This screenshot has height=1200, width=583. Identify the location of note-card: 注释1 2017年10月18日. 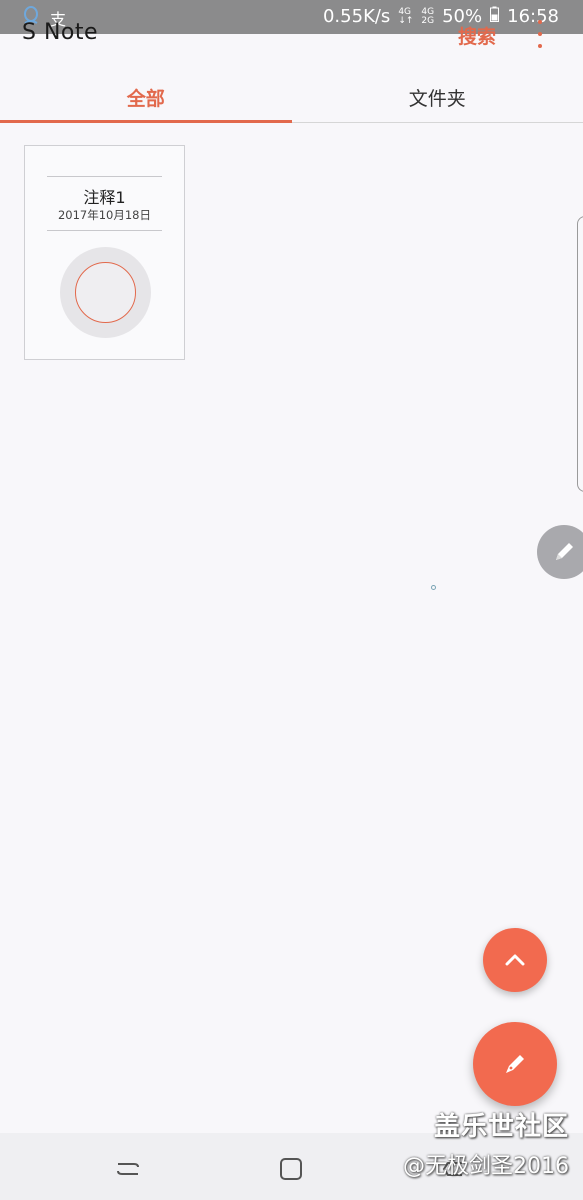
(104, 252).